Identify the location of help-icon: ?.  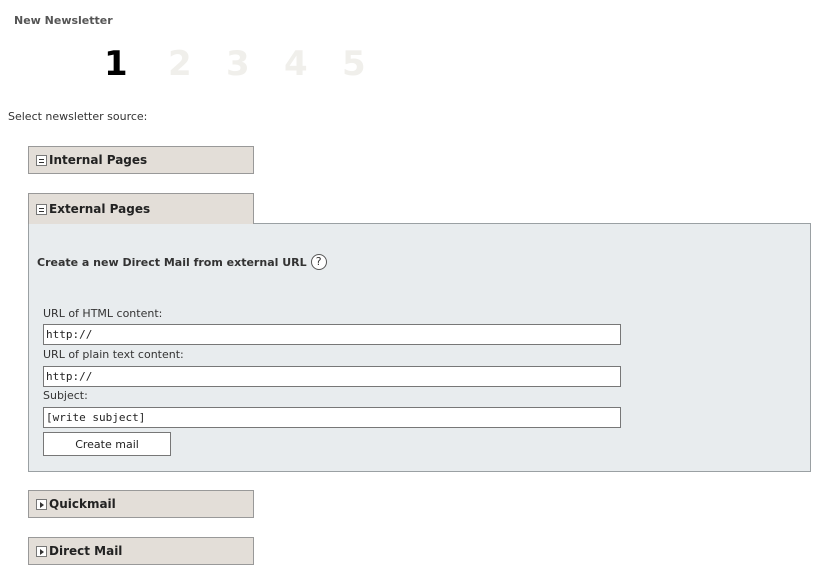
(318, 262).